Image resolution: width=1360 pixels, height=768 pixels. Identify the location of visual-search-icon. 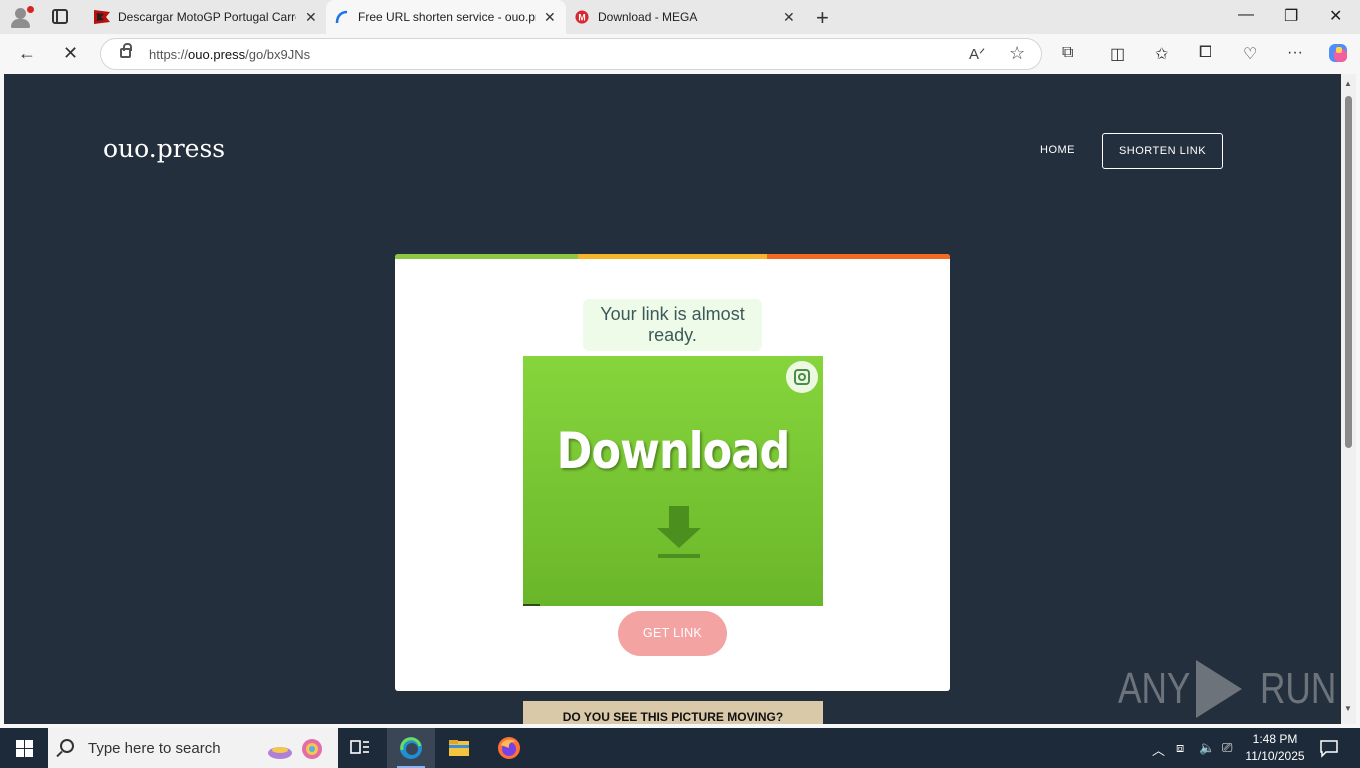
(802, 377).